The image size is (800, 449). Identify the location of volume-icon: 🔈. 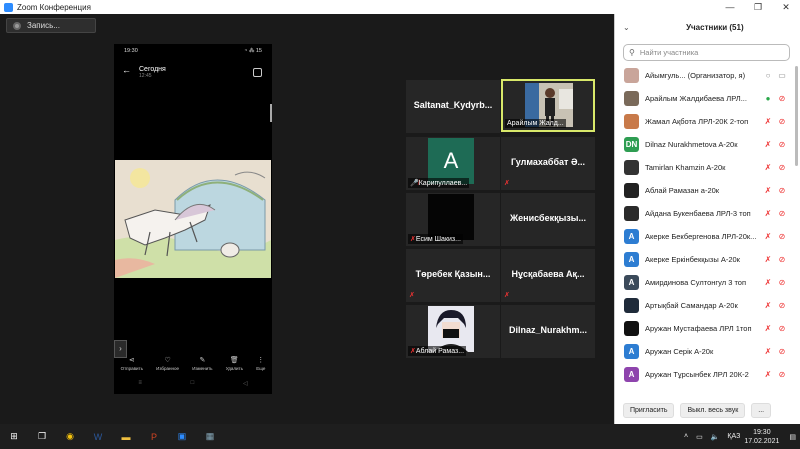
(715, 437).